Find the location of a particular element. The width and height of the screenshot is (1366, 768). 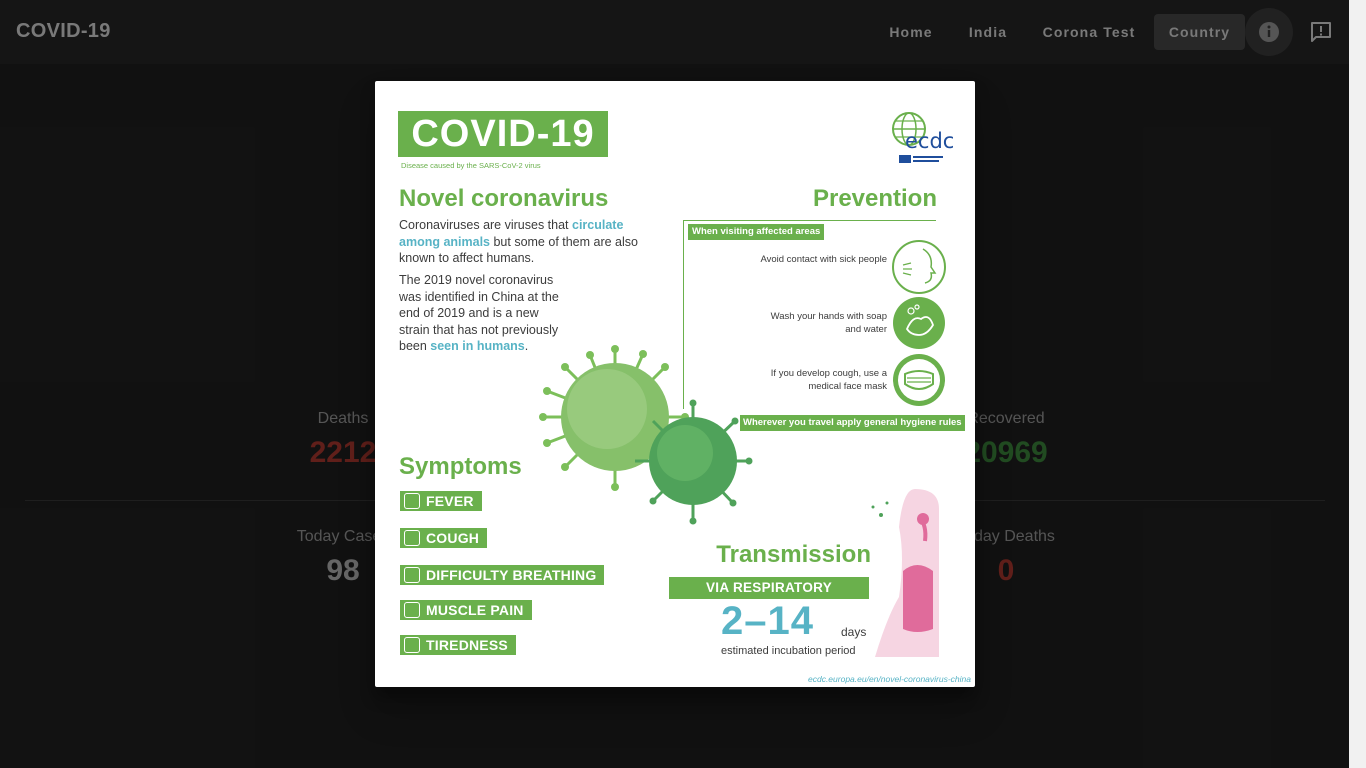

face-mask-icon is located at coordinates (919, 380).